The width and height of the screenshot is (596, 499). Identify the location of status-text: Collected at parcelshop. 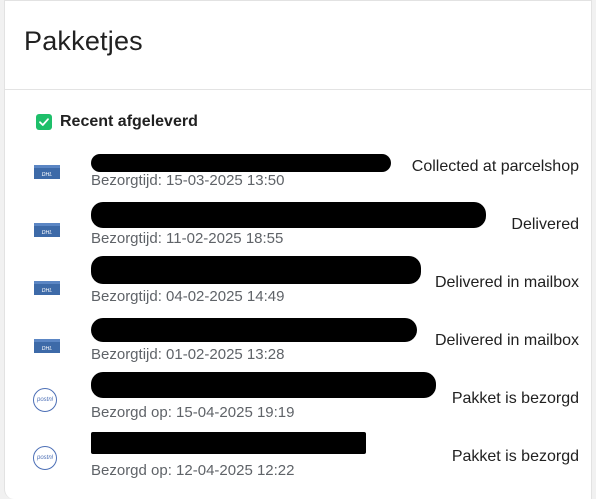
(495, 166).